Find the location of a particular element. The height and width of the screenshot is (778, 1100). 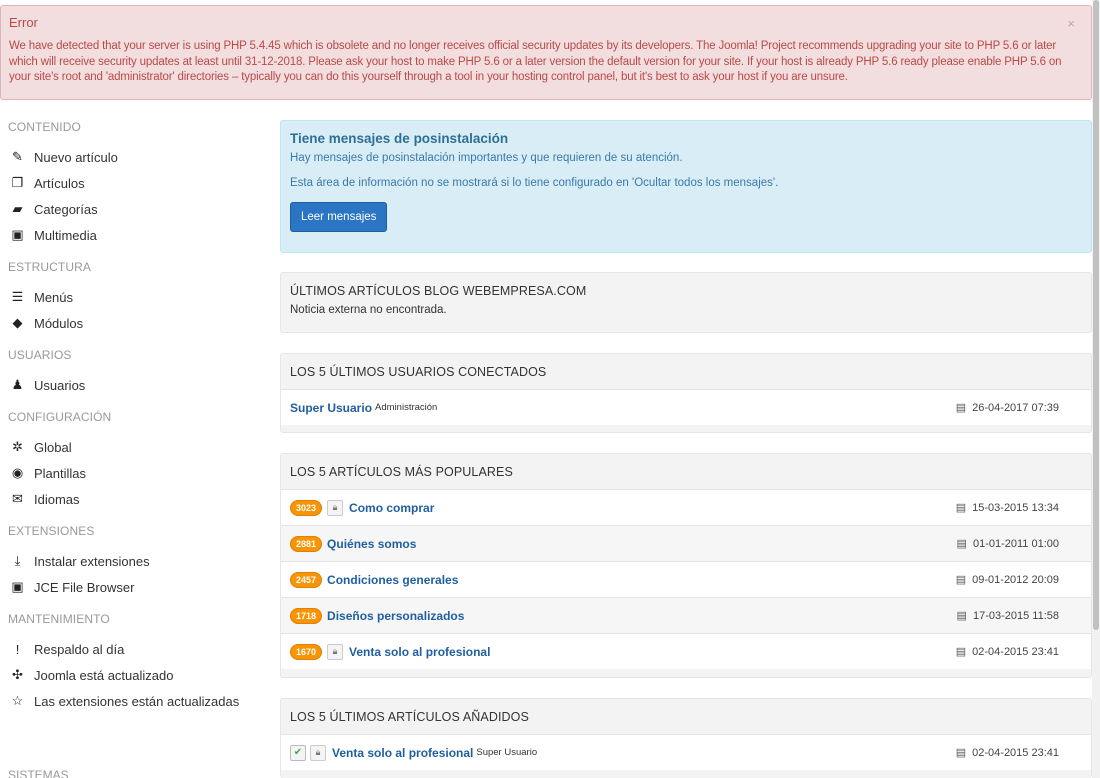

article-link: Como comprar is located at coordinates (391, 508).